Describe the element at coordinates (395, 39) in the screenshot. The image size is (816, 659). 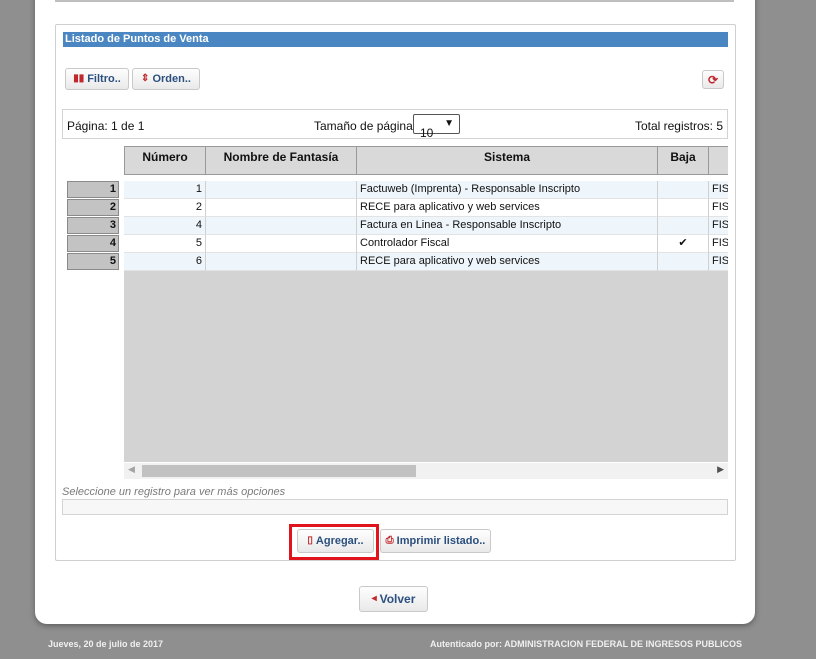
I see `panel-title: Listado de Puntos de Venta` at that location.